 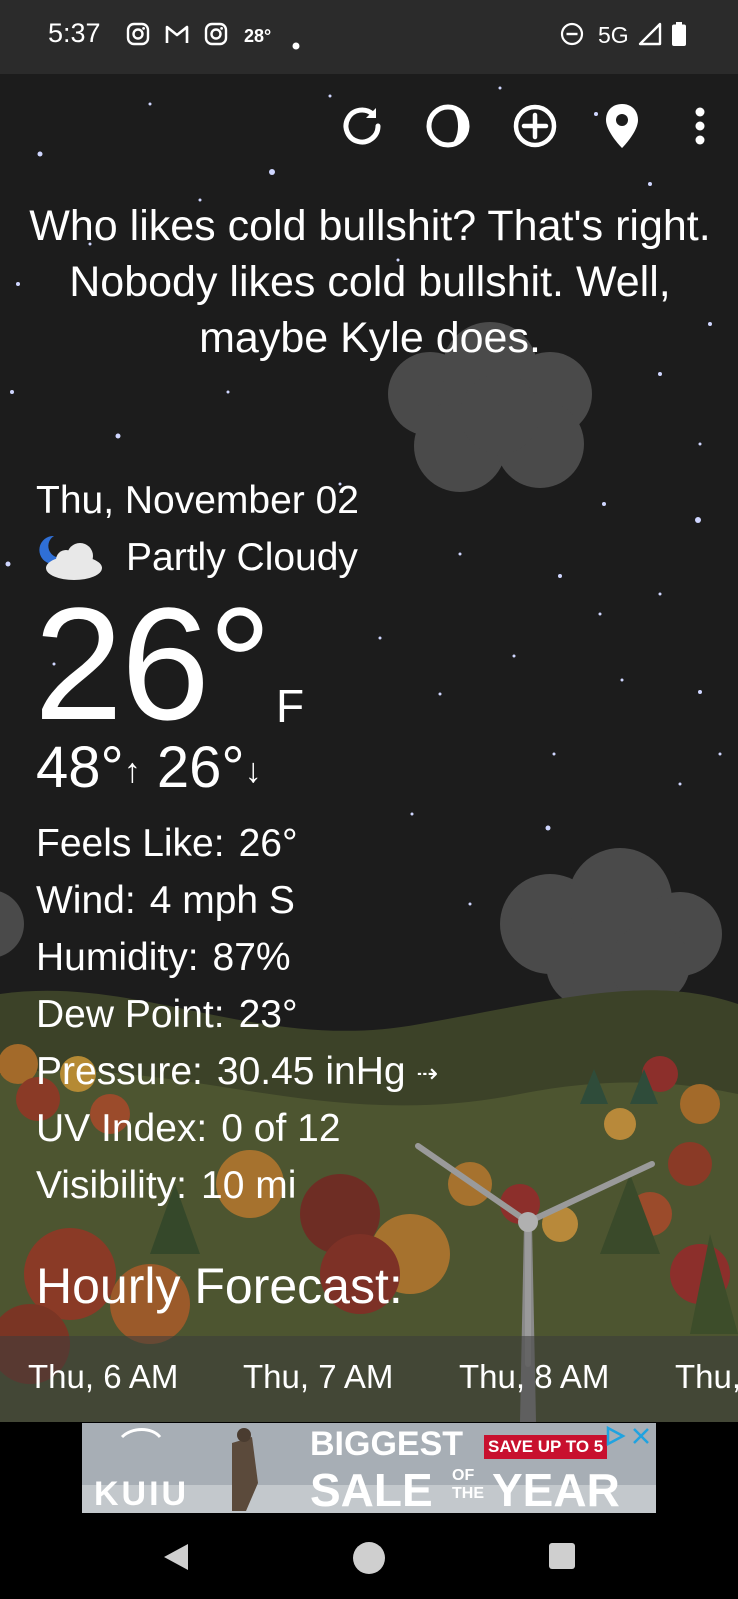 I want to click on current-temperature: 26°, so click(x=153, y=663).